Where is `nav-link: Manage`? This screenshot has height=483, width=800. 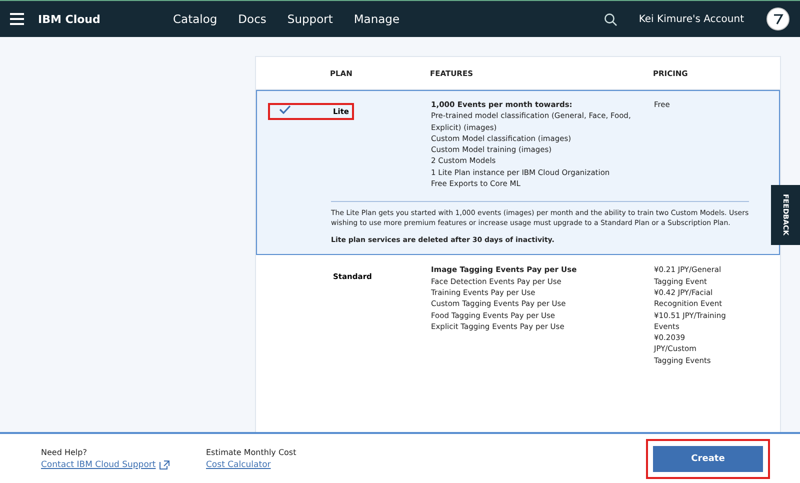
nav-link: Manage is located at coordinates (377, 19).